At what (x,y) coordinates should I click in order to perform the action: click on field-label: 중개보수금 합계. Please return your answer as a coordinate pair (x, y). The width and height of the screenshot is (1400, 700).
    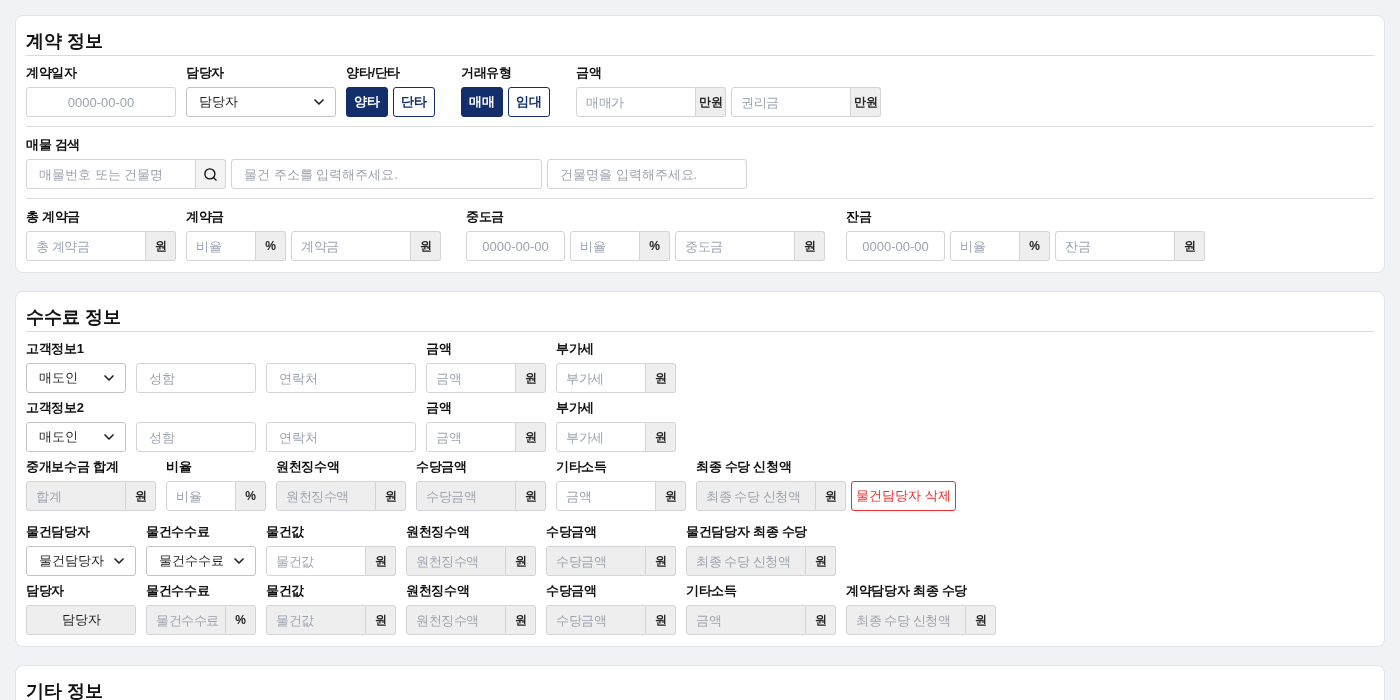
    Looking at the image, I should click on (73, 467).